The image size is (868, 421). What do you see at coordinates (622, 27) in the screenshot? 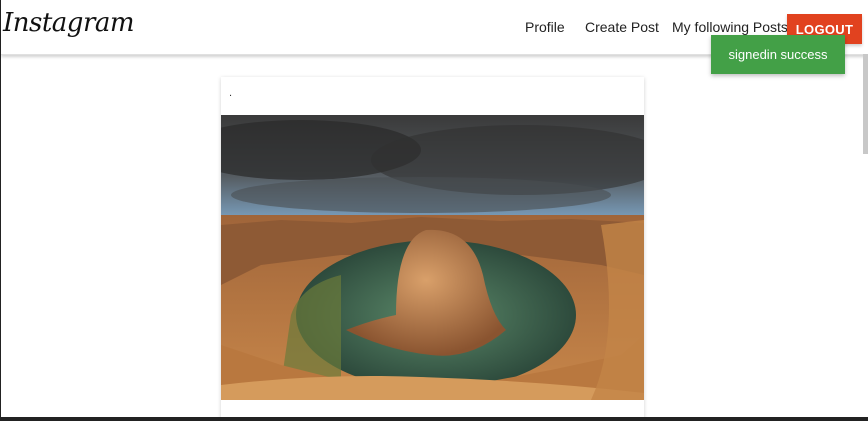
I see `nav-link-create-post: Create Post` at bounding box center [622, 27].